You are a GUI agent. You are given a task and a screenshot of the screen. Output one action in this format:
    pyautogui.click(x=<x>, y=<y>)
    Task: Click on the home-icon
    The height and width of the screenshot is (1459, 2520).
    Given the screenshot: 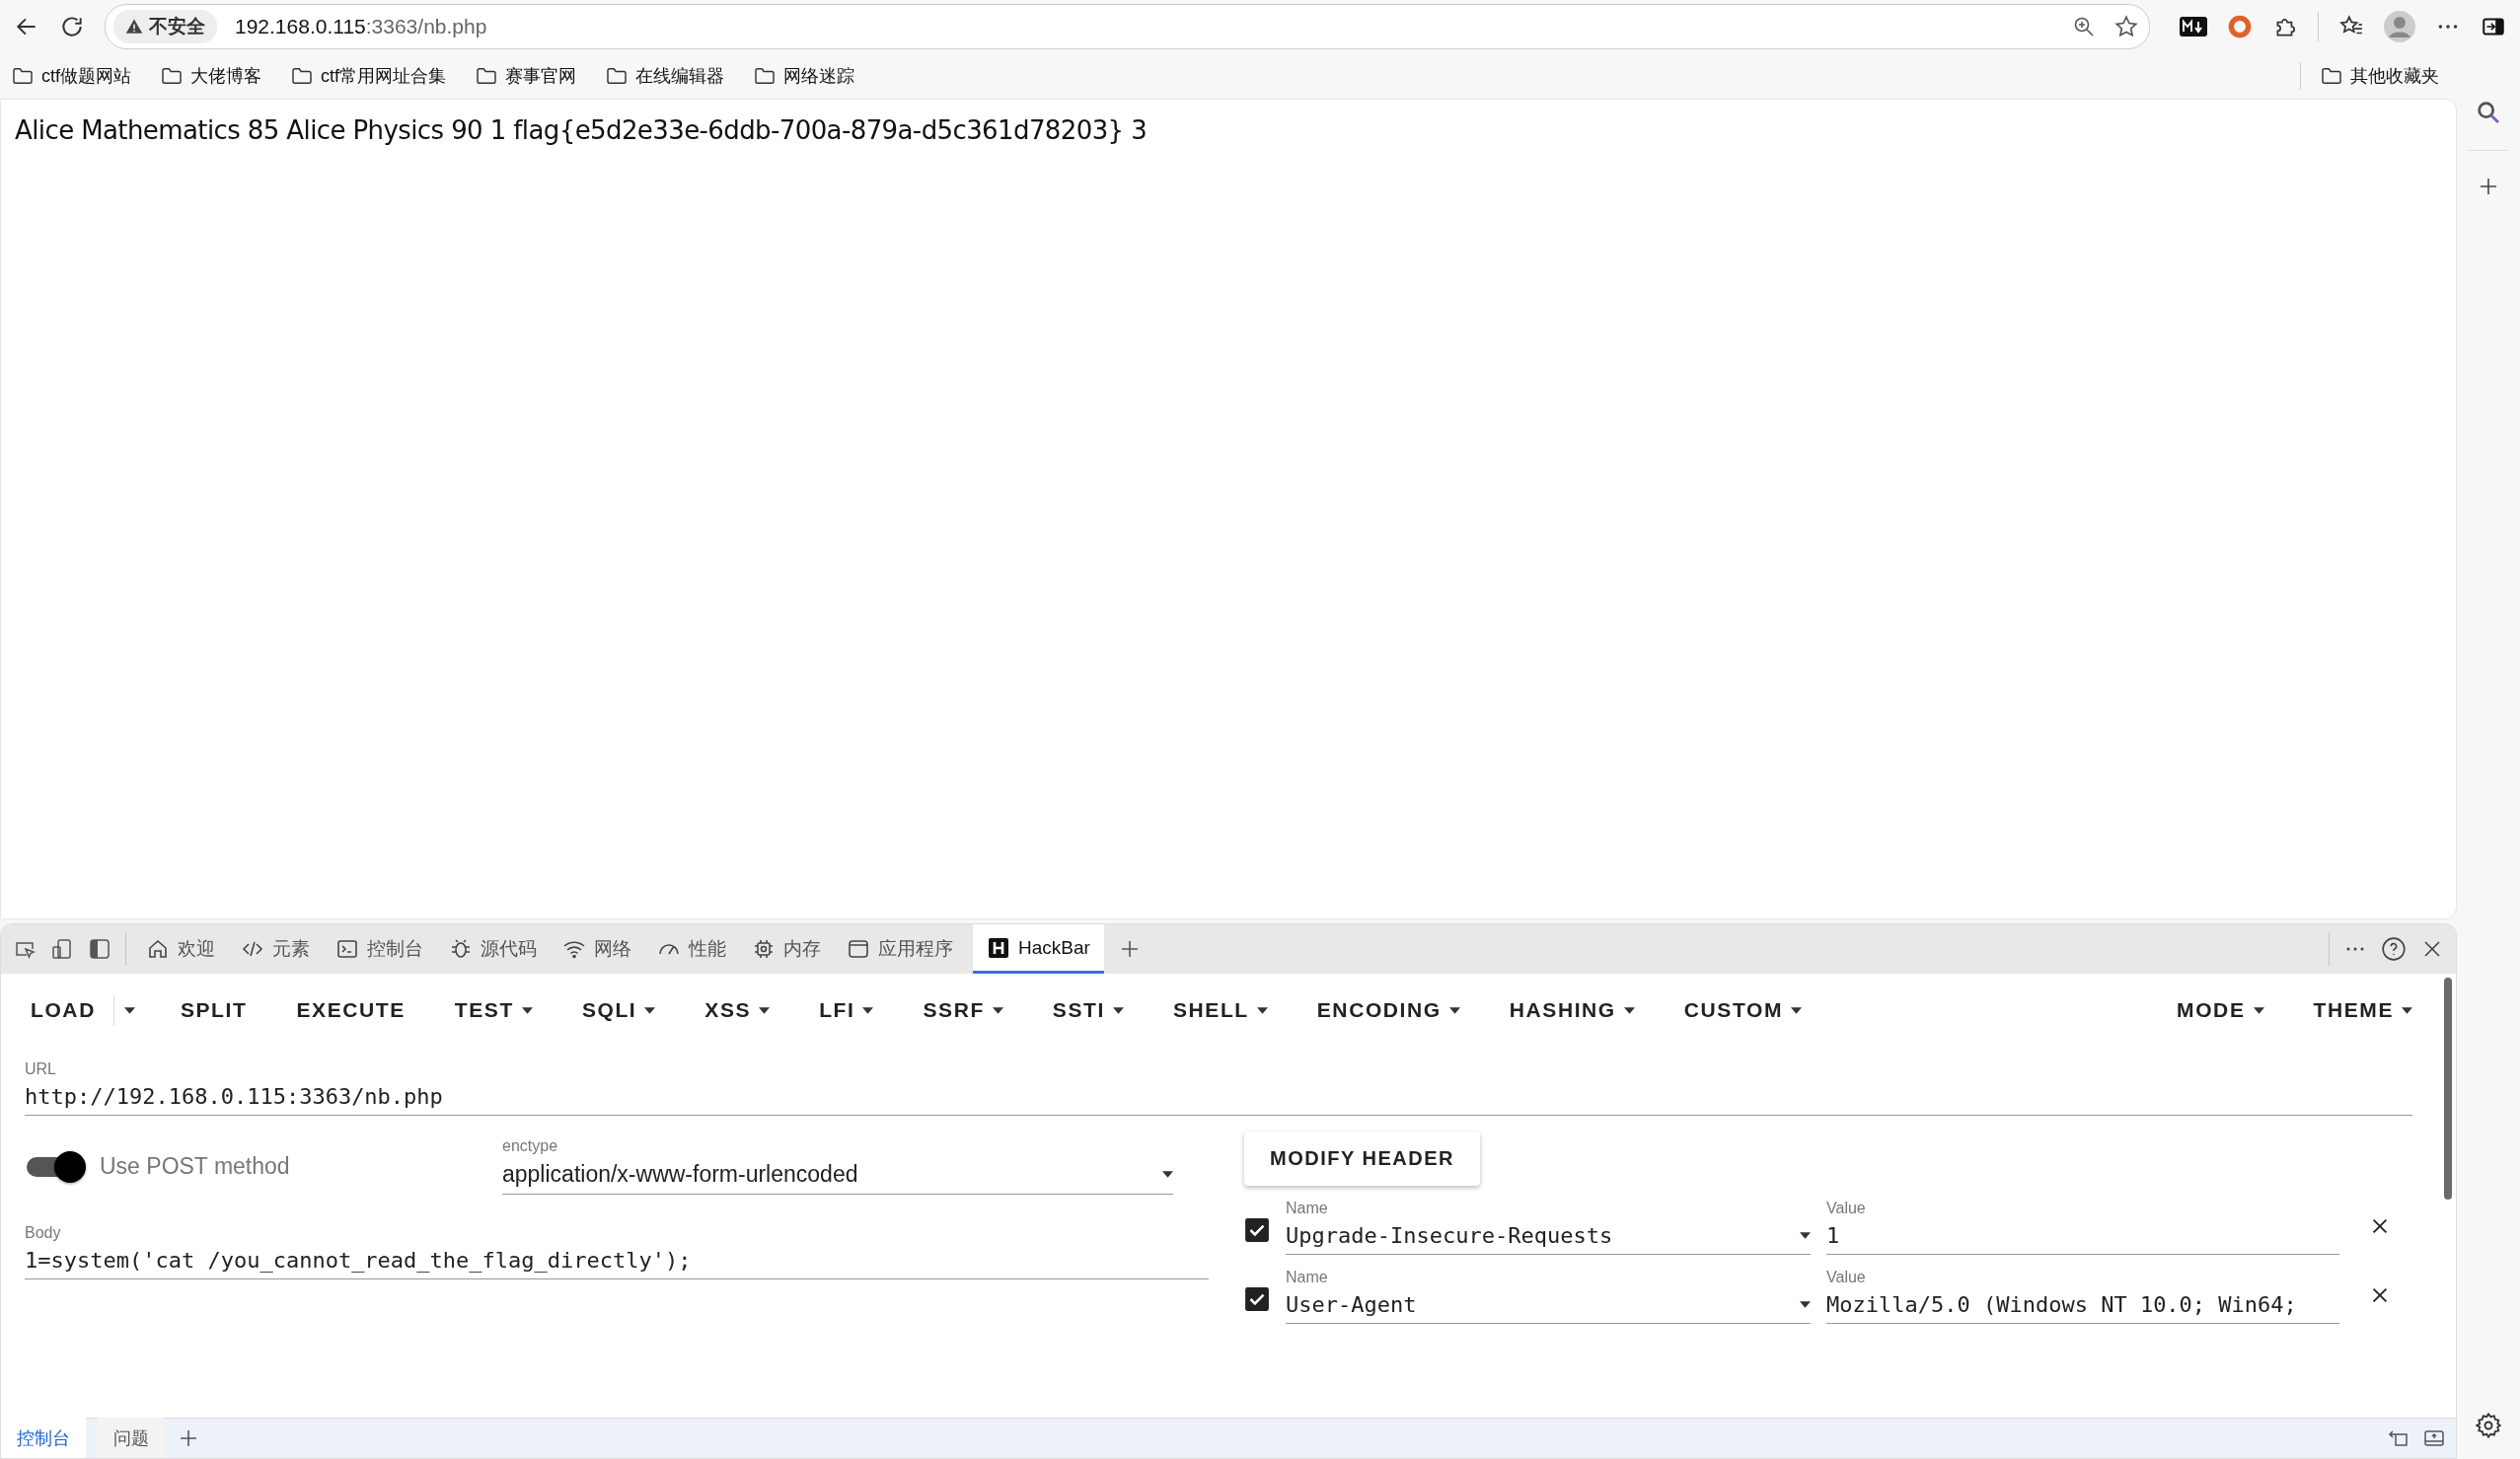 What is the action you would take?
    pyautogui.click(x=158, y=949)
    